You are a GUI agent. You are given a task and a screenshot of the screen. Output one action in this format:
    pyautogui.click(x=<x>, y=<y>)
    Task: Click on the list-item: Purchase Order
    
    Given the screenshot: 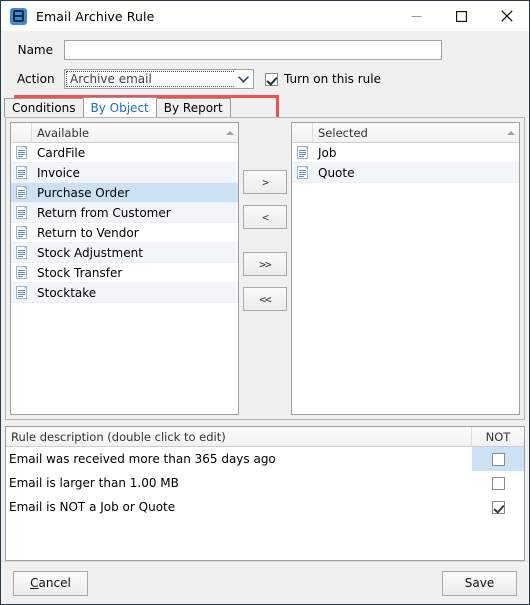 What is the action you would take?
    pyautogui.click(x=124, y=193)
    